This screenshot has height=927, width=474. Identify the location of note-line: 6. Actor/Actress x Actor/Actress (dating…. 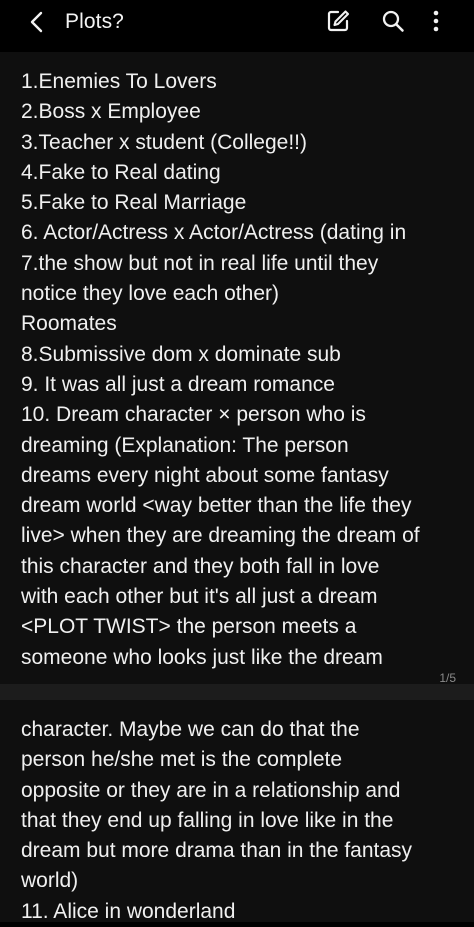
(214, 233).